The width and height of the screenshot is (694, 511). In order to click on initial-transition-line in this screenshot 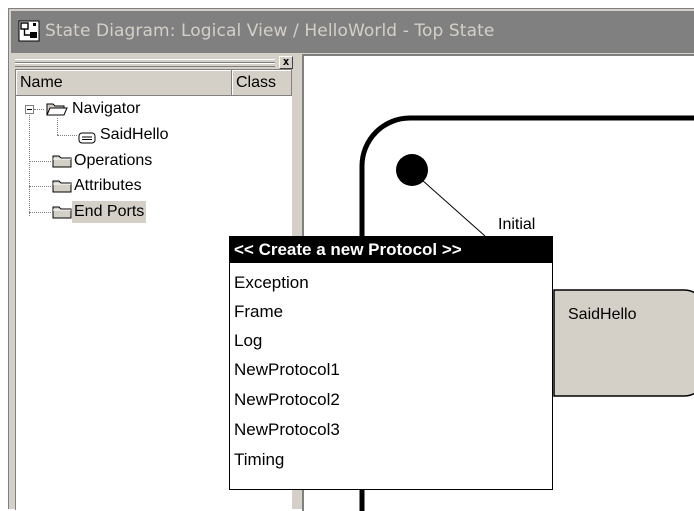, I will do `click(453, 208)`.